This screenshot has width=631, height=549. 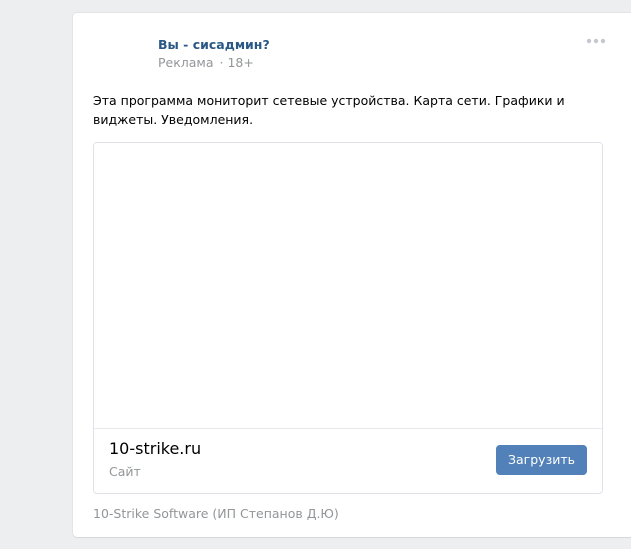 What do you see at coordinates (118, 60) in the screenshot?
I see `advertiser-avatar` at bounding box center [118, 60].